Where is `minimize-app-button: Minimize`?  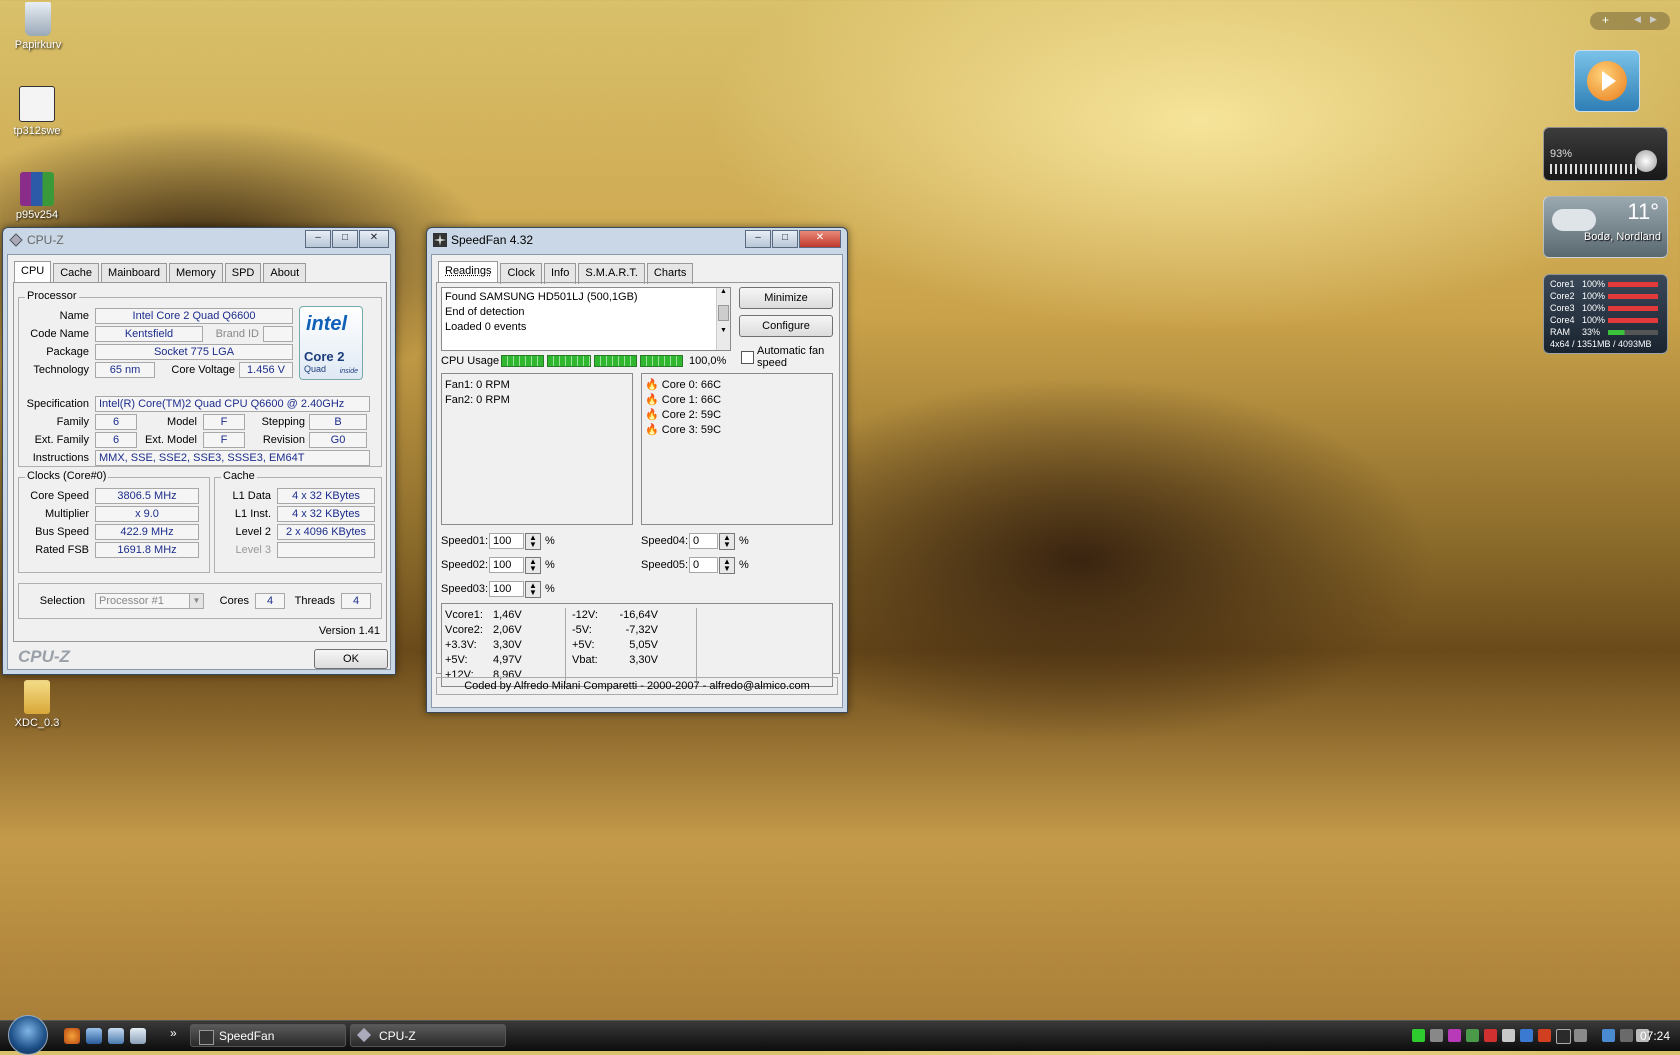 minimize-app-button: Minimize is located at coordinates (786, 298).